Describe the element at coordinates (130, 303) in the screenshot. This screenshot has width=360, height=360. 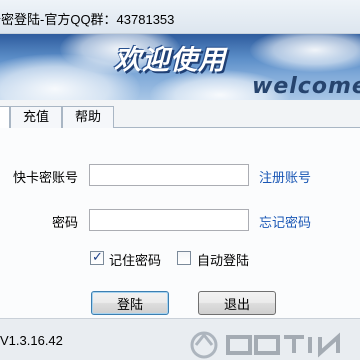
I see `login-button: 登陆` at that location.